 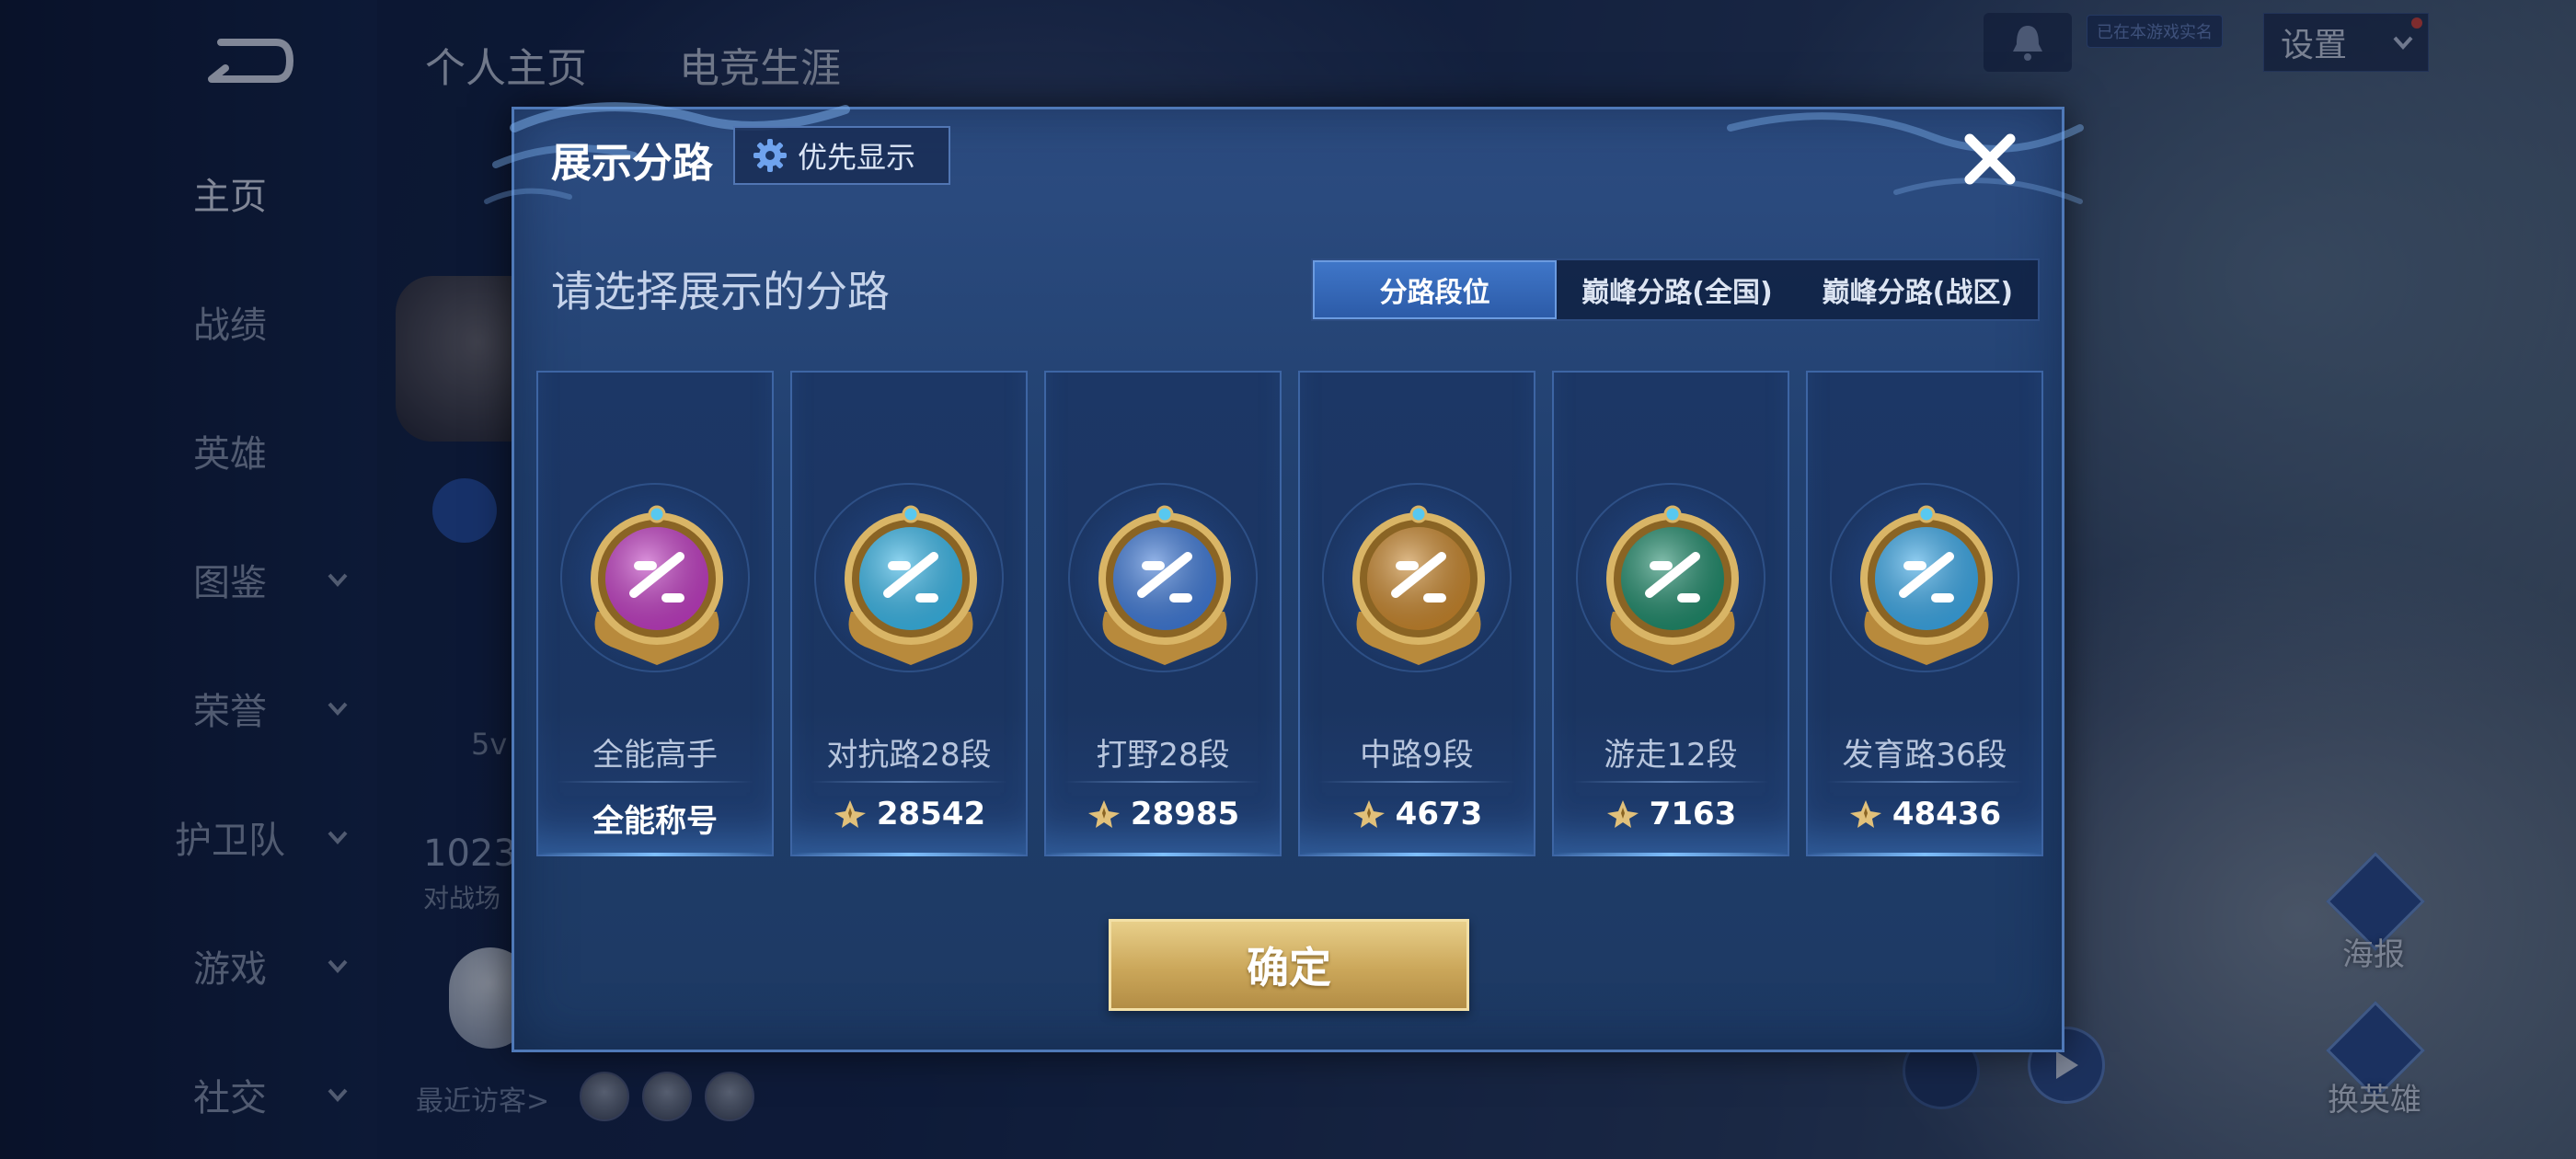 What do you see at coordinates (1918, 289) in the screenshot?
I see `tab-peak-lane-region: 巅峰分路(战区)` at bounding box center [1918, 289].